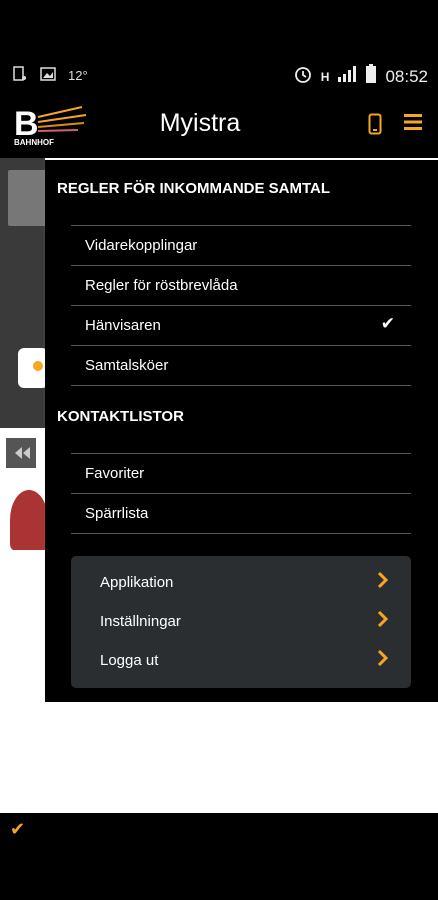  I want to click on settings-panel: Applikation Inställningar Logga ut, so click(241, 622).